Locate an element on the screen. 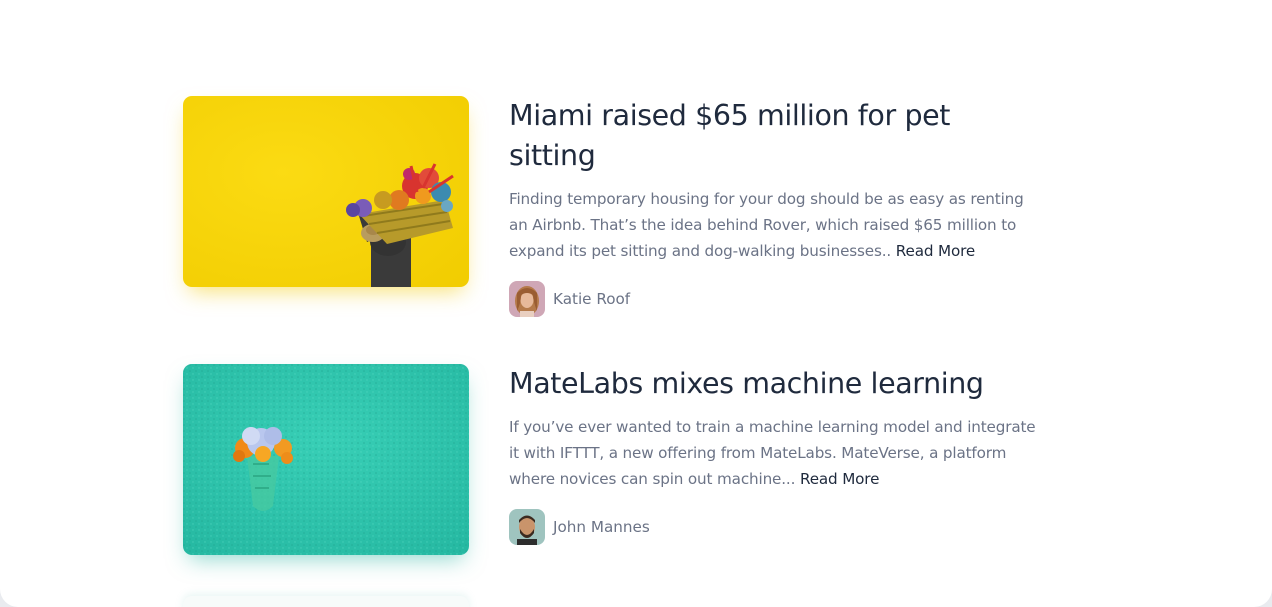 The image size is (1272, 607). avatar-man-icon is located at coordinates (527, 527).